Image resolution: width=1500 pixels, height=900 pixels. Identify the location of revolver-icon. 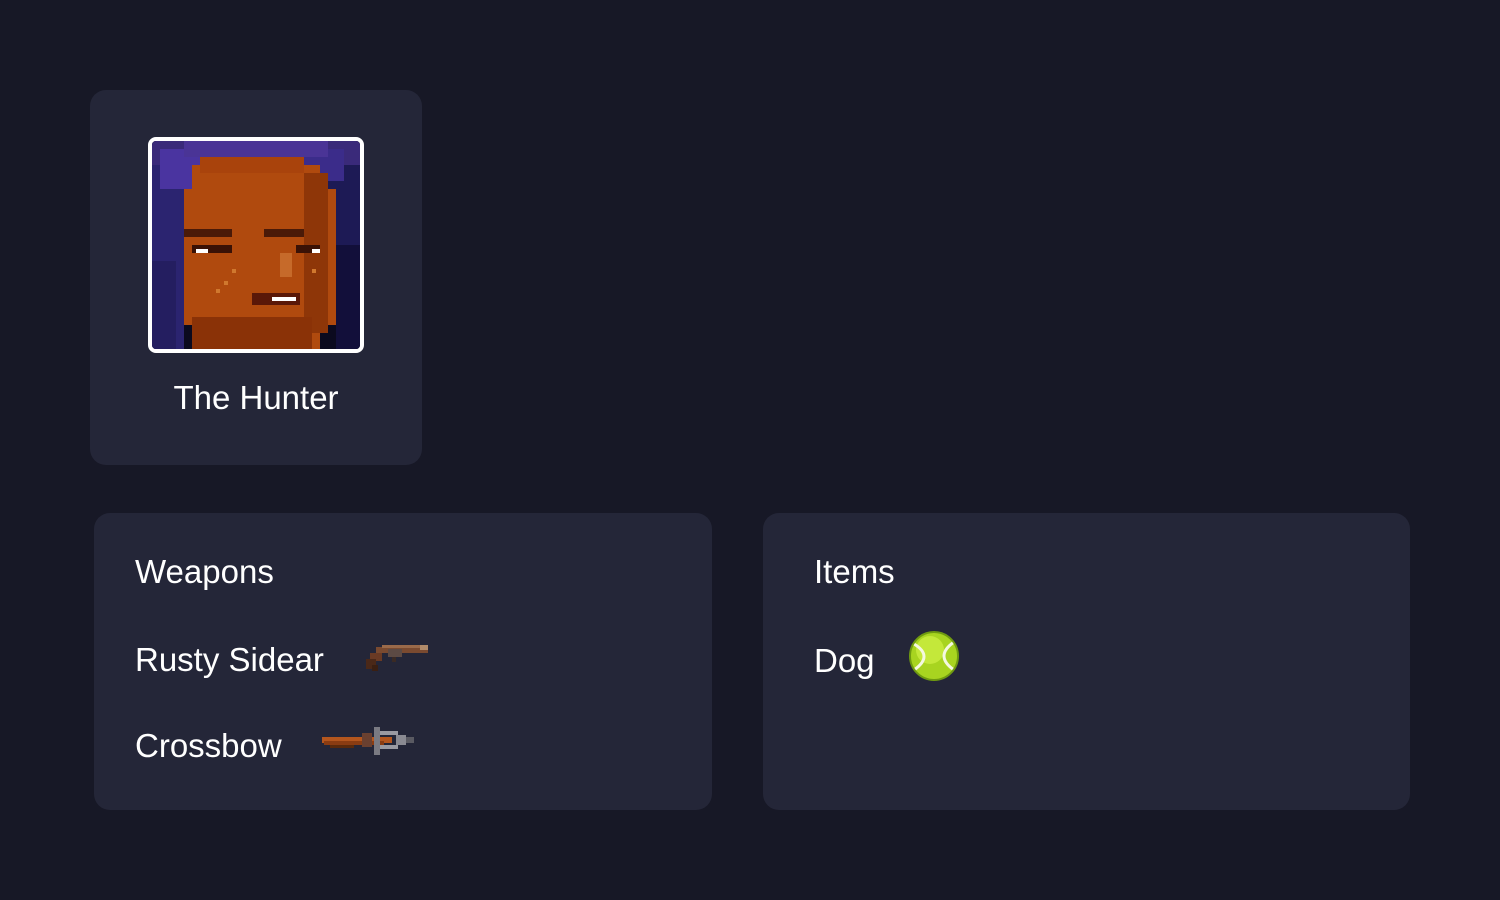
(398, 659).